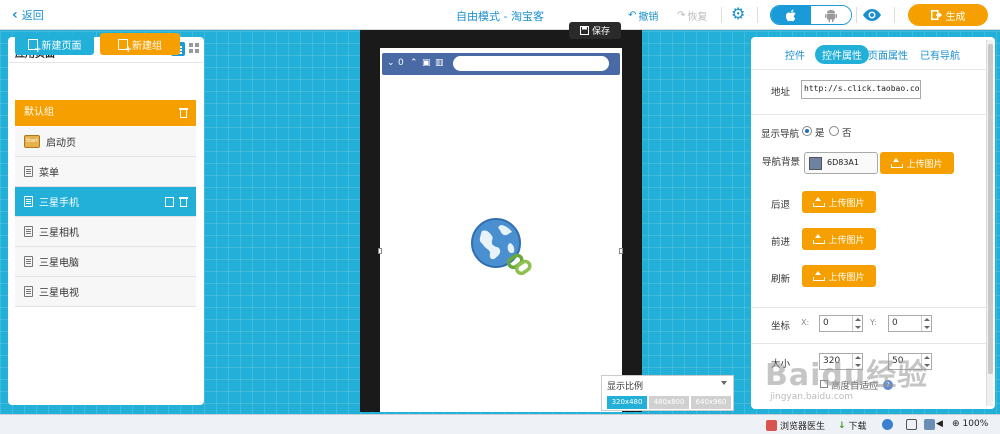 This screenshot has width=1000, height=434. Describe the element at coordinates (401, 63) in the screenshot. I see `history-count: 0` at that location.